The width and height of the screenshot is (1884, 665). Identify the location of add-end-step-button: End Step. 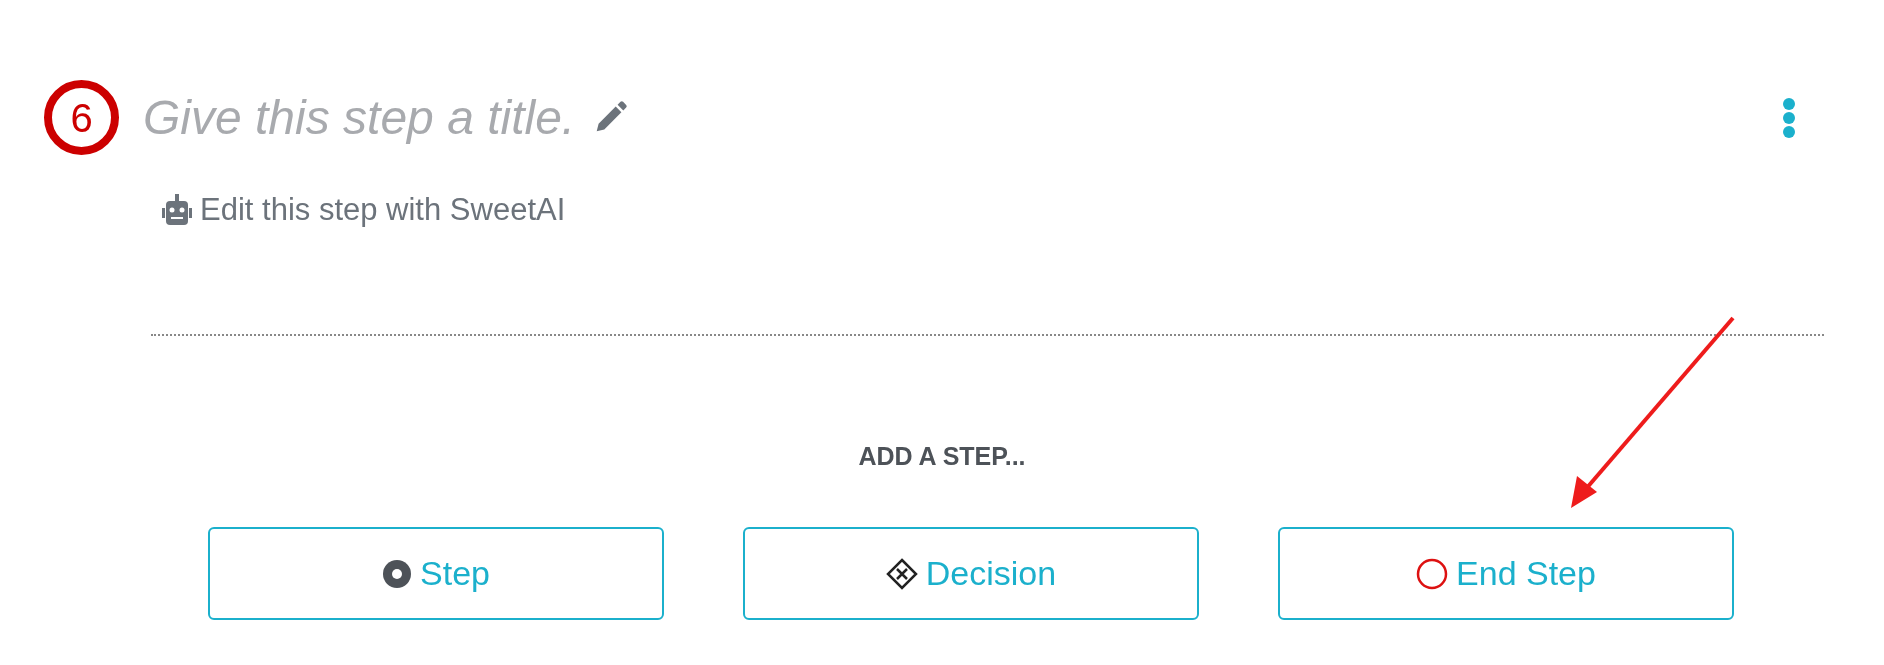
(1506, 573).